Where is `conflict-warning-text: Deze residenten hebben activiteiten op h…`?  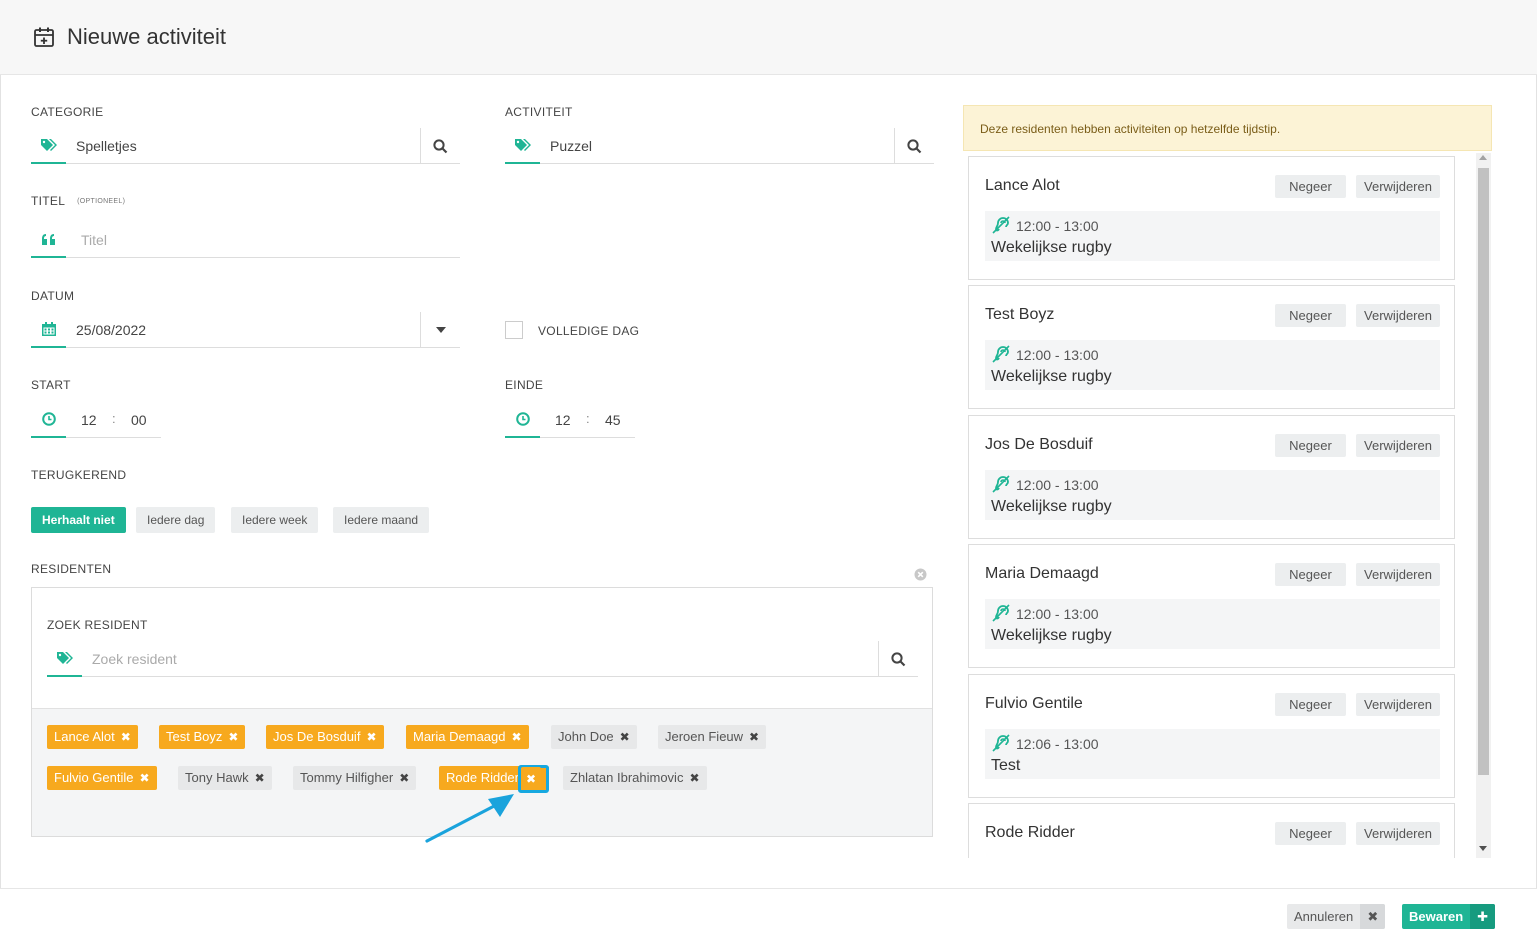 conflict-warning-text: Deze residenten hebben activiteiten op h… is located at coordinates (1130, 129).